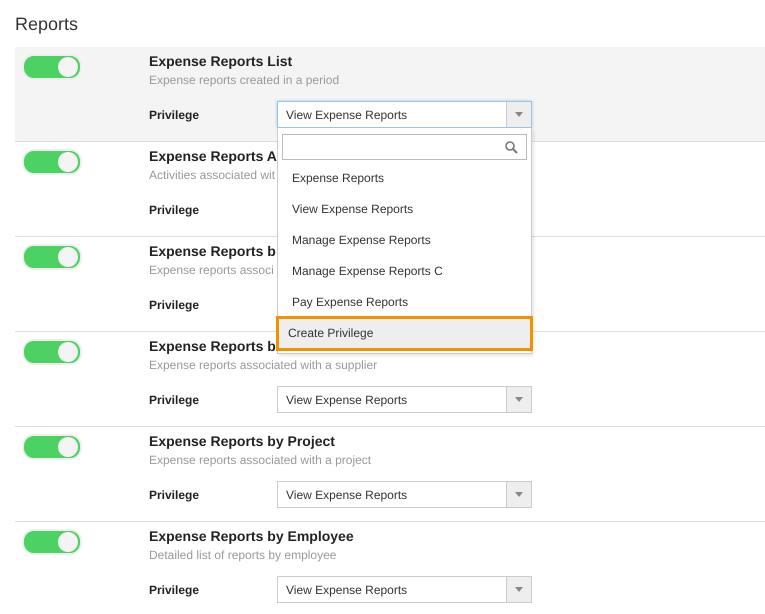 Image resolution: width=765 pixels, height=614 pixels. Describe the element at coordinates (242, 442) in the screenshot. I see `report-title: Expense Reports by Project` at that location.